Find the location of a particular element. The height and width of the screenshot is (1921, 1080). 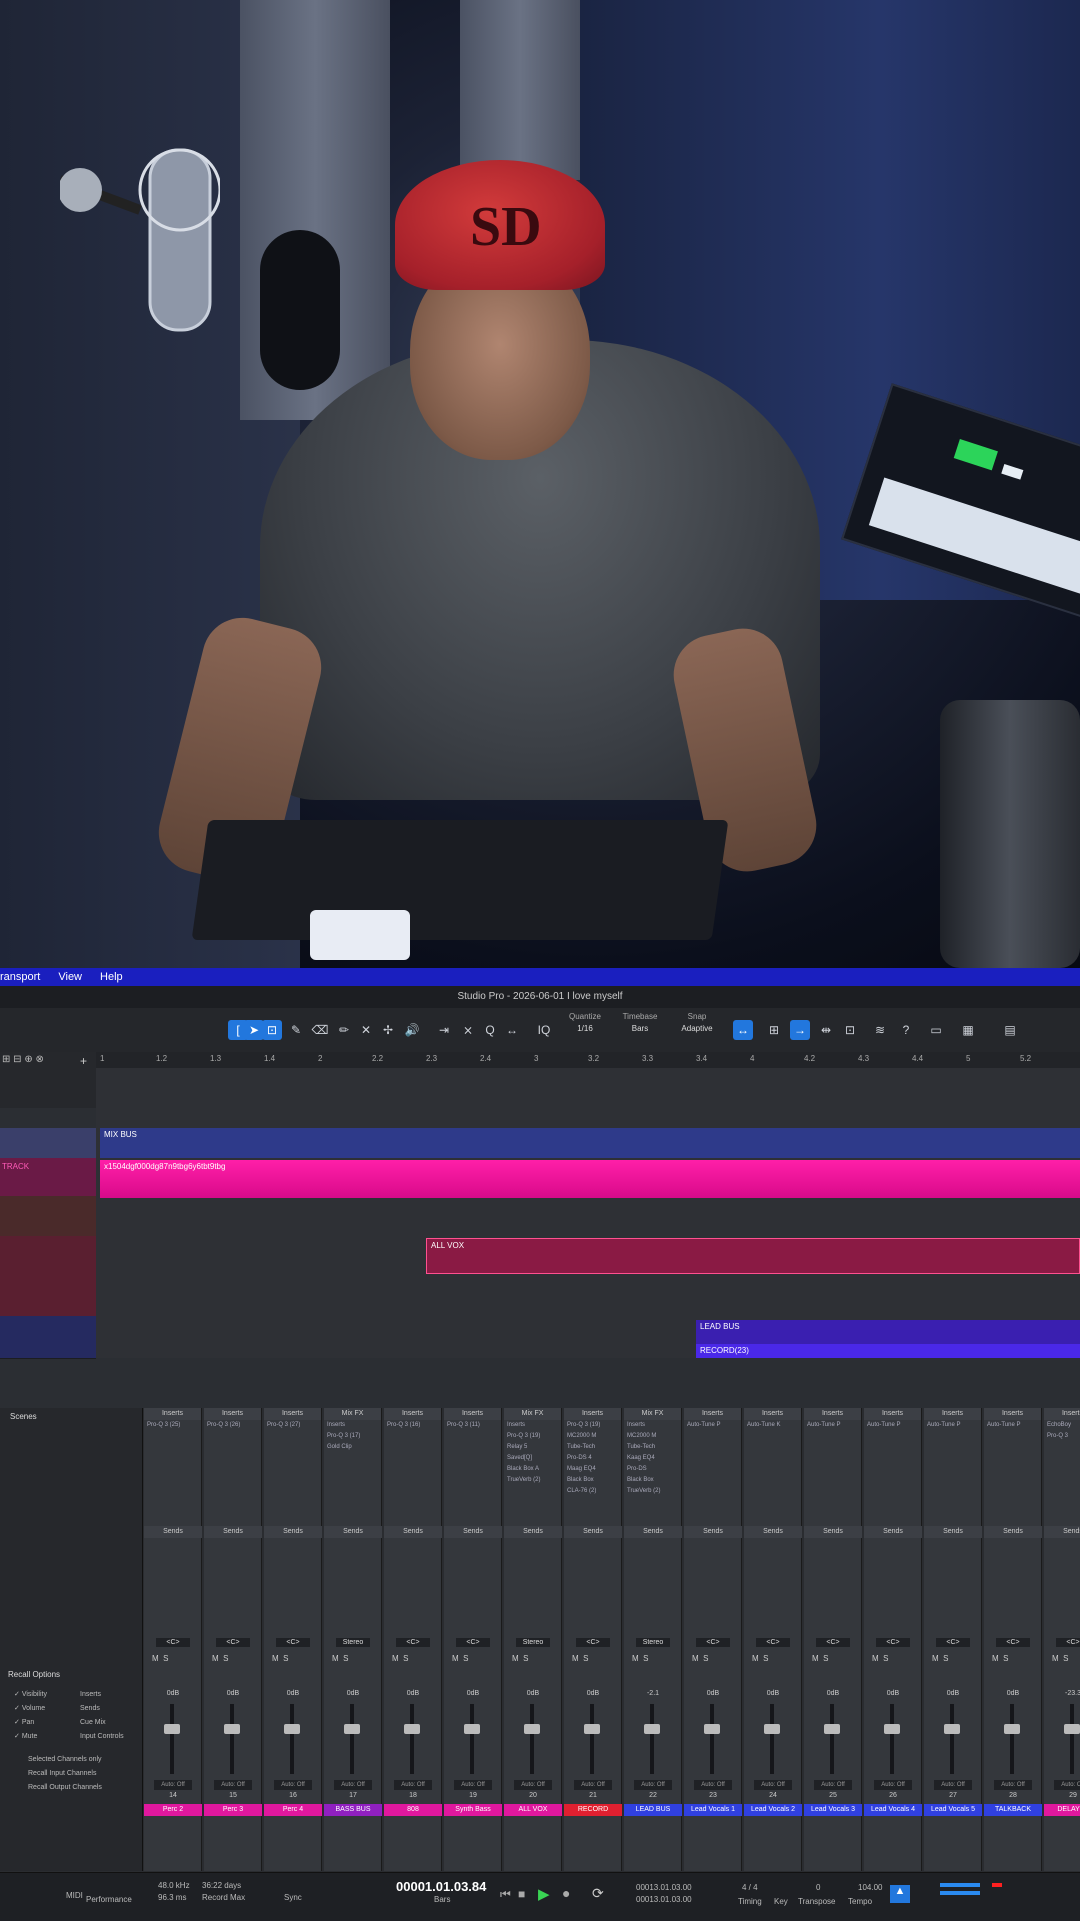

timebase-select: Bars is located at coordinates (640, 1028).